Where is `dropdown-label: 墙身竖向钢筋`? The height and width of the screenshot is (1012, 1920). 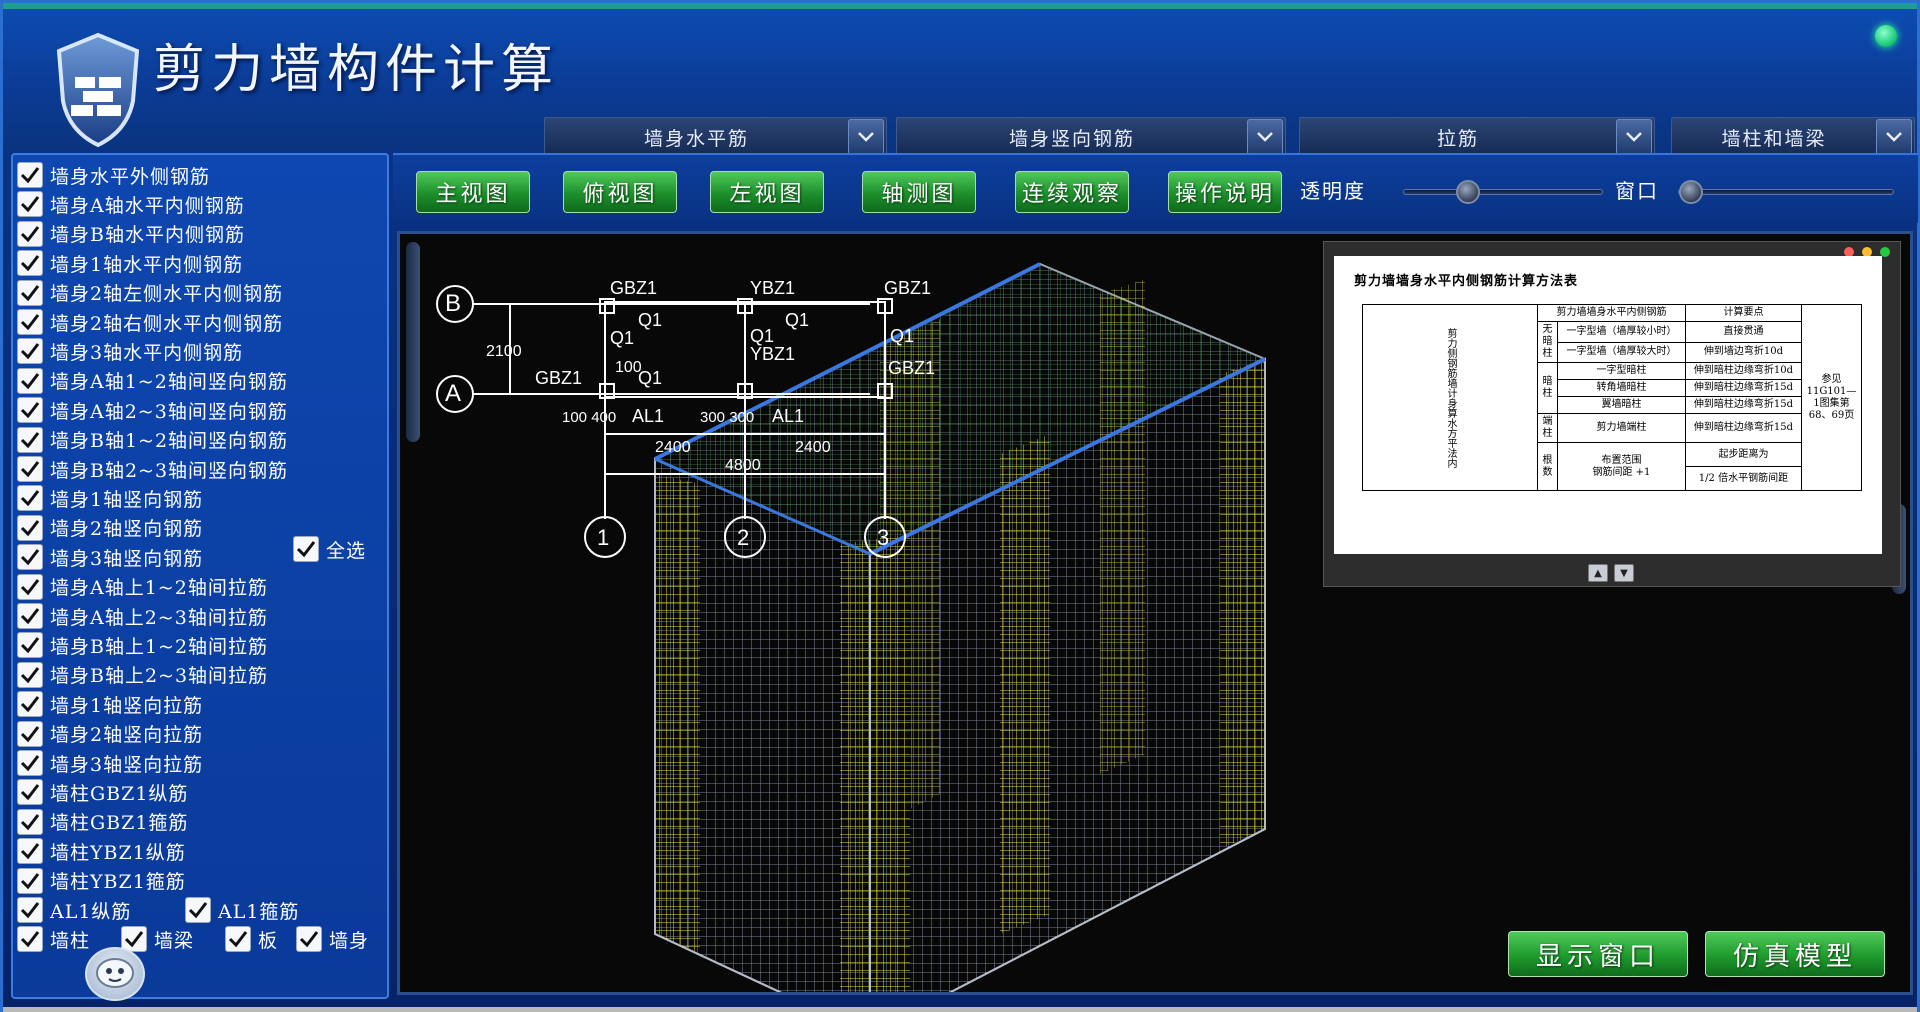 dropdown-label: 墙身竖向钢筋 is located at coordinates (1071, 138).